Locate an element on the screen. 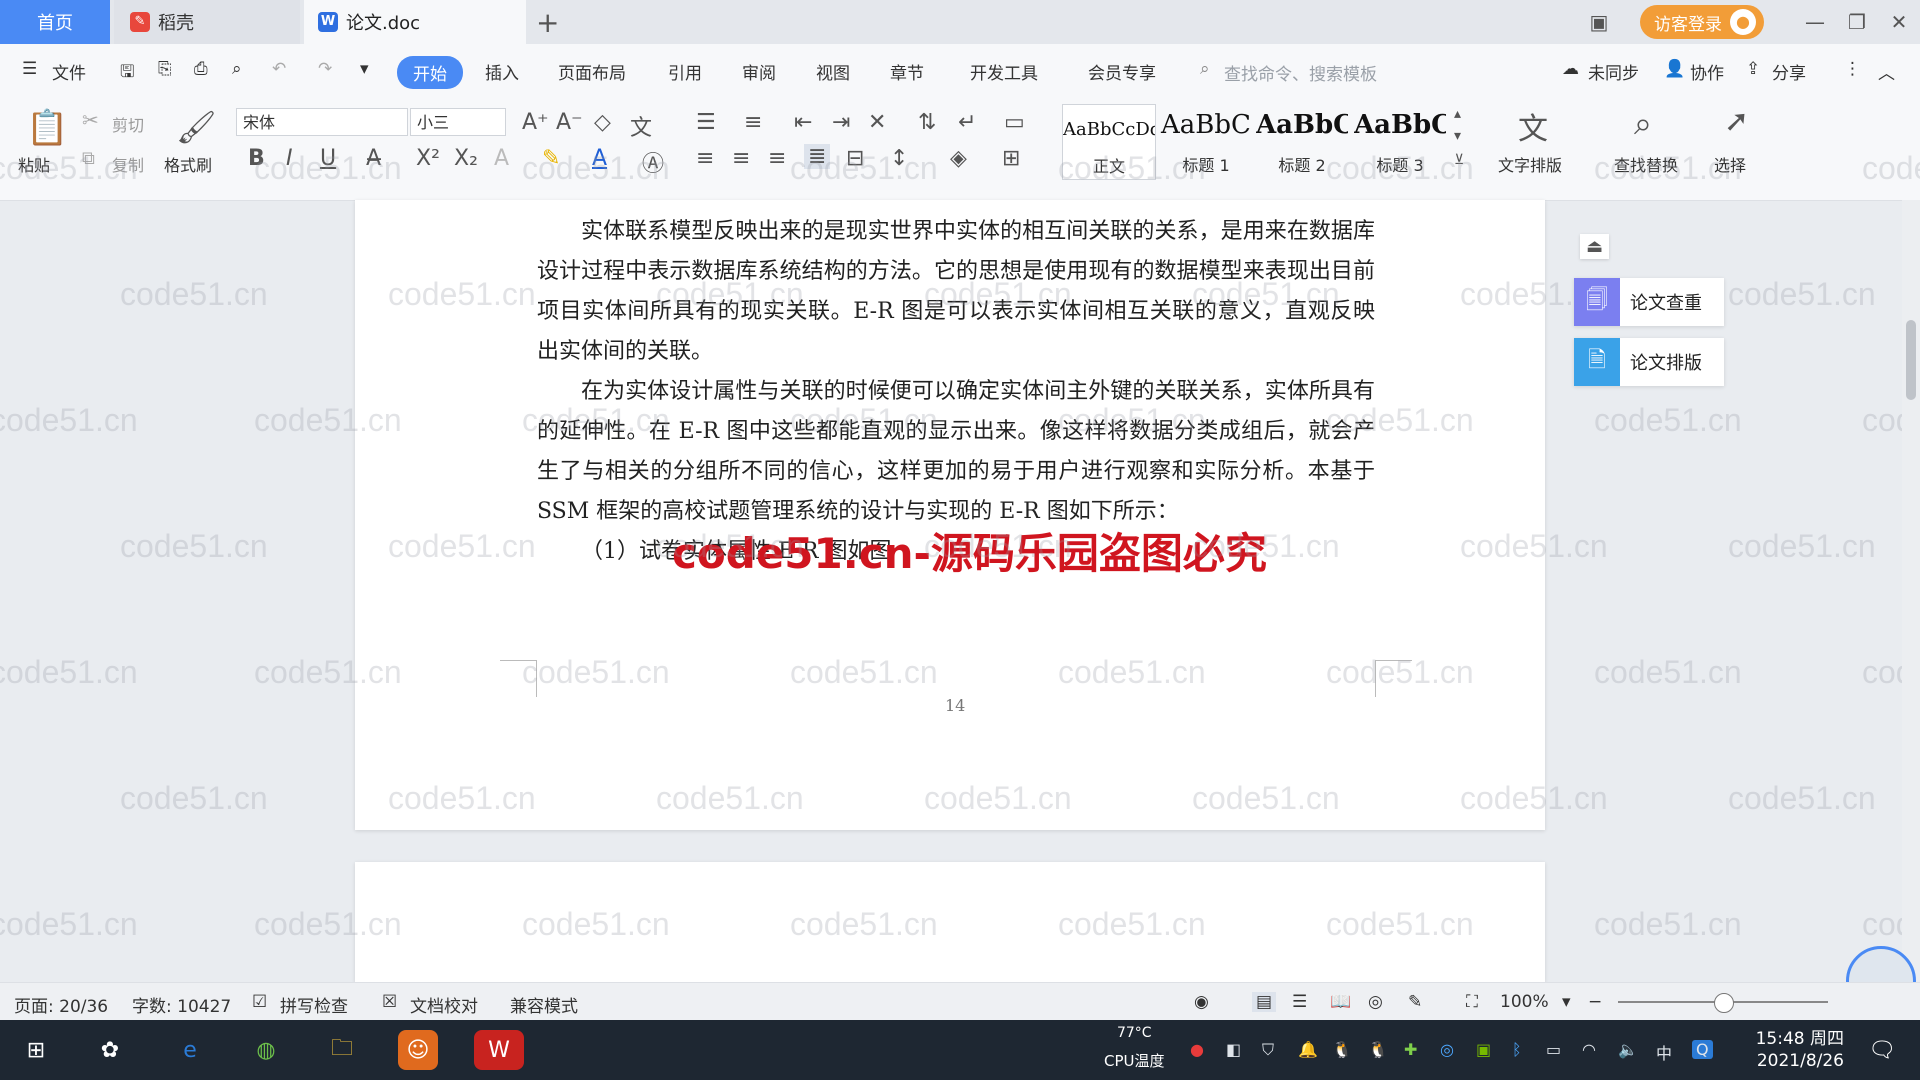 The image size is (1920, 1080). wifi-icon: ◠ is located at coordinates (1589, 1049).